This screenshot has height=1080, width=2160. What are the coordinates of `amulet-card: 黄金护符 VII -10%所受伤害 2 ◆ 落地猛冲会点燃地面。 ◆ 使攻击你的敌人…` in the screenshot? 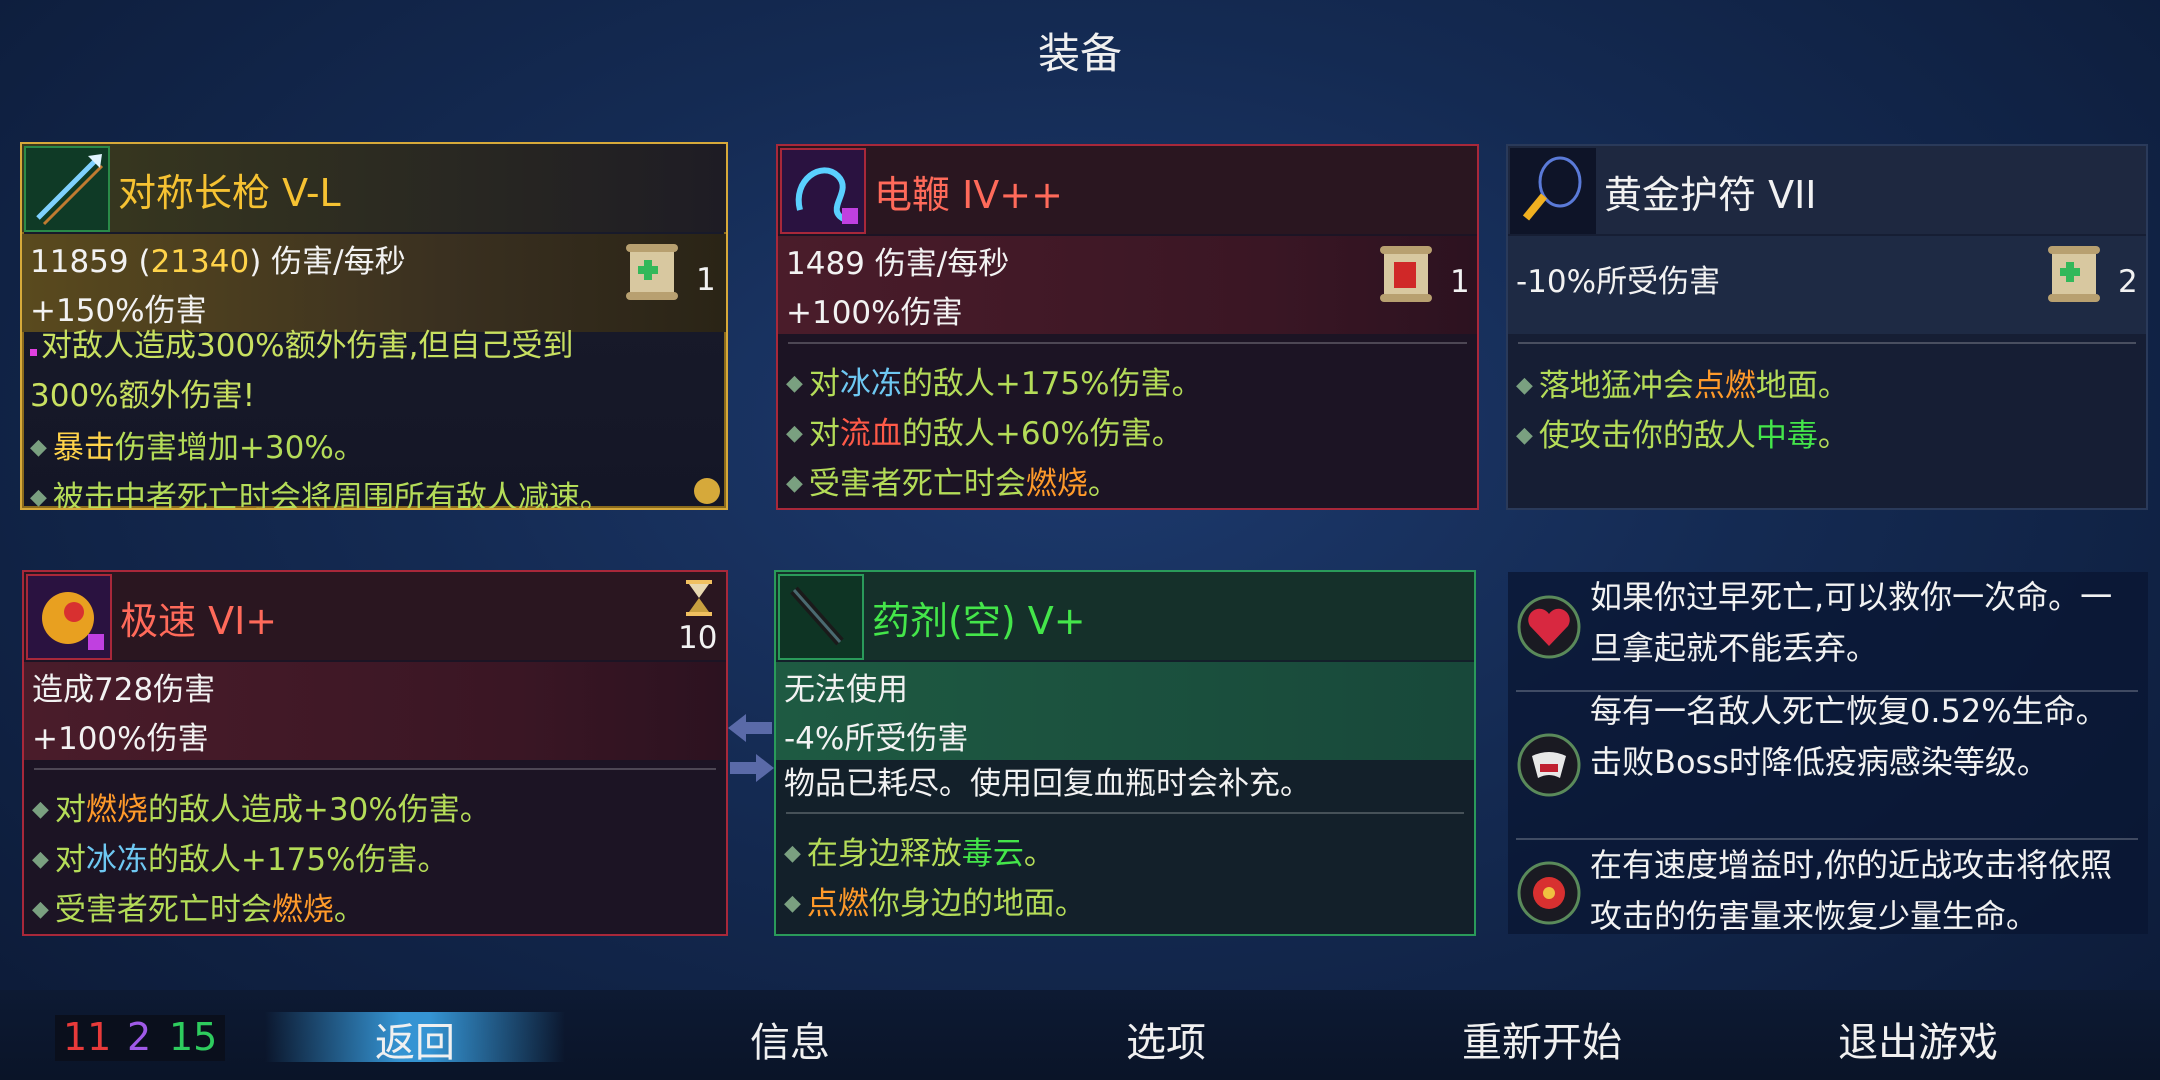 It's located at (1827, 327).